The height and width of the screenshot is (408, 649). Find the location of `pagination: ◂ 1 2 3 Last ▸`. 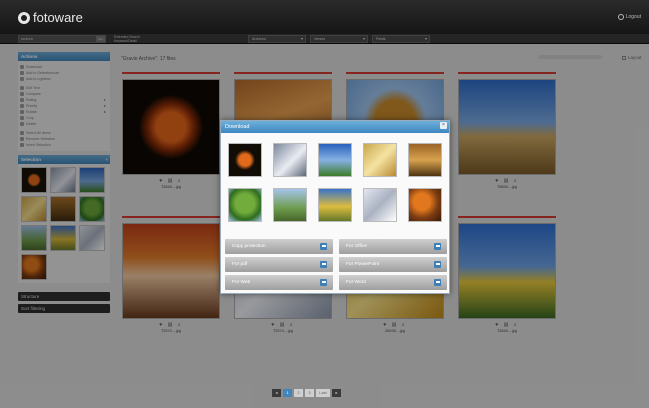

pagination: ◂ 1 2 3 Last ▸ is located at coordinates (306, 393).